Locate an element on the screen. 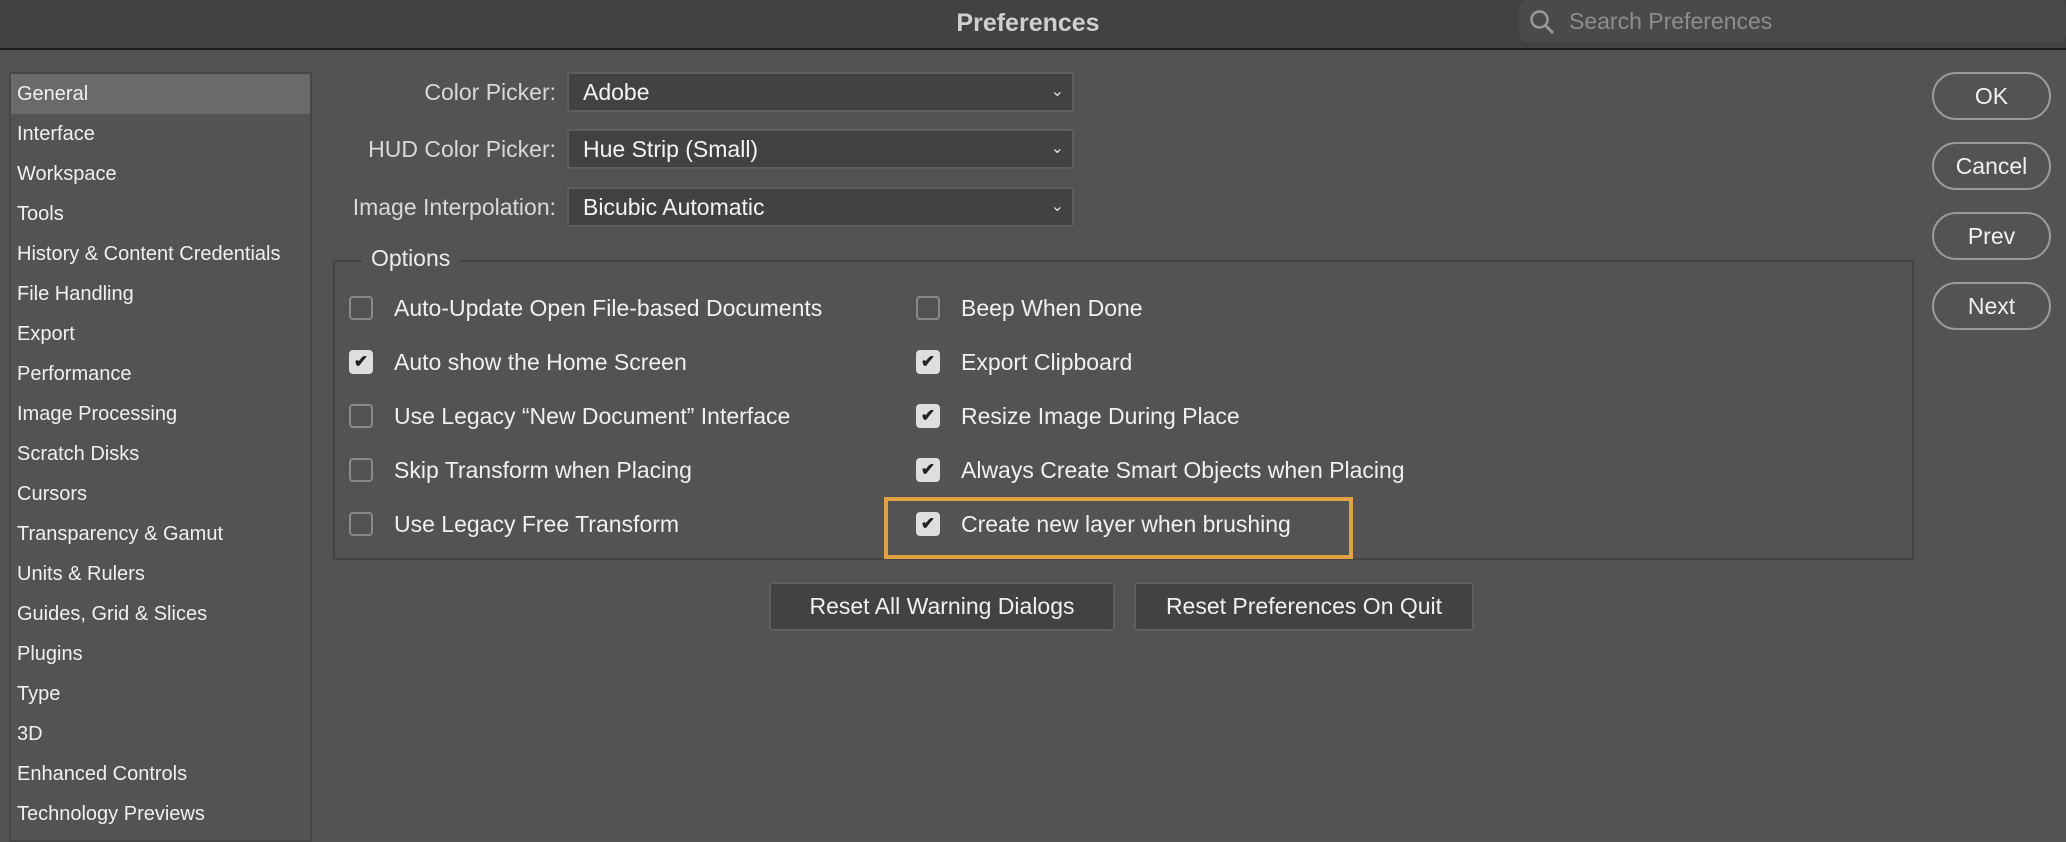  option-checkbox: Skip Transform when Placing is located at coordinates (520, 470).